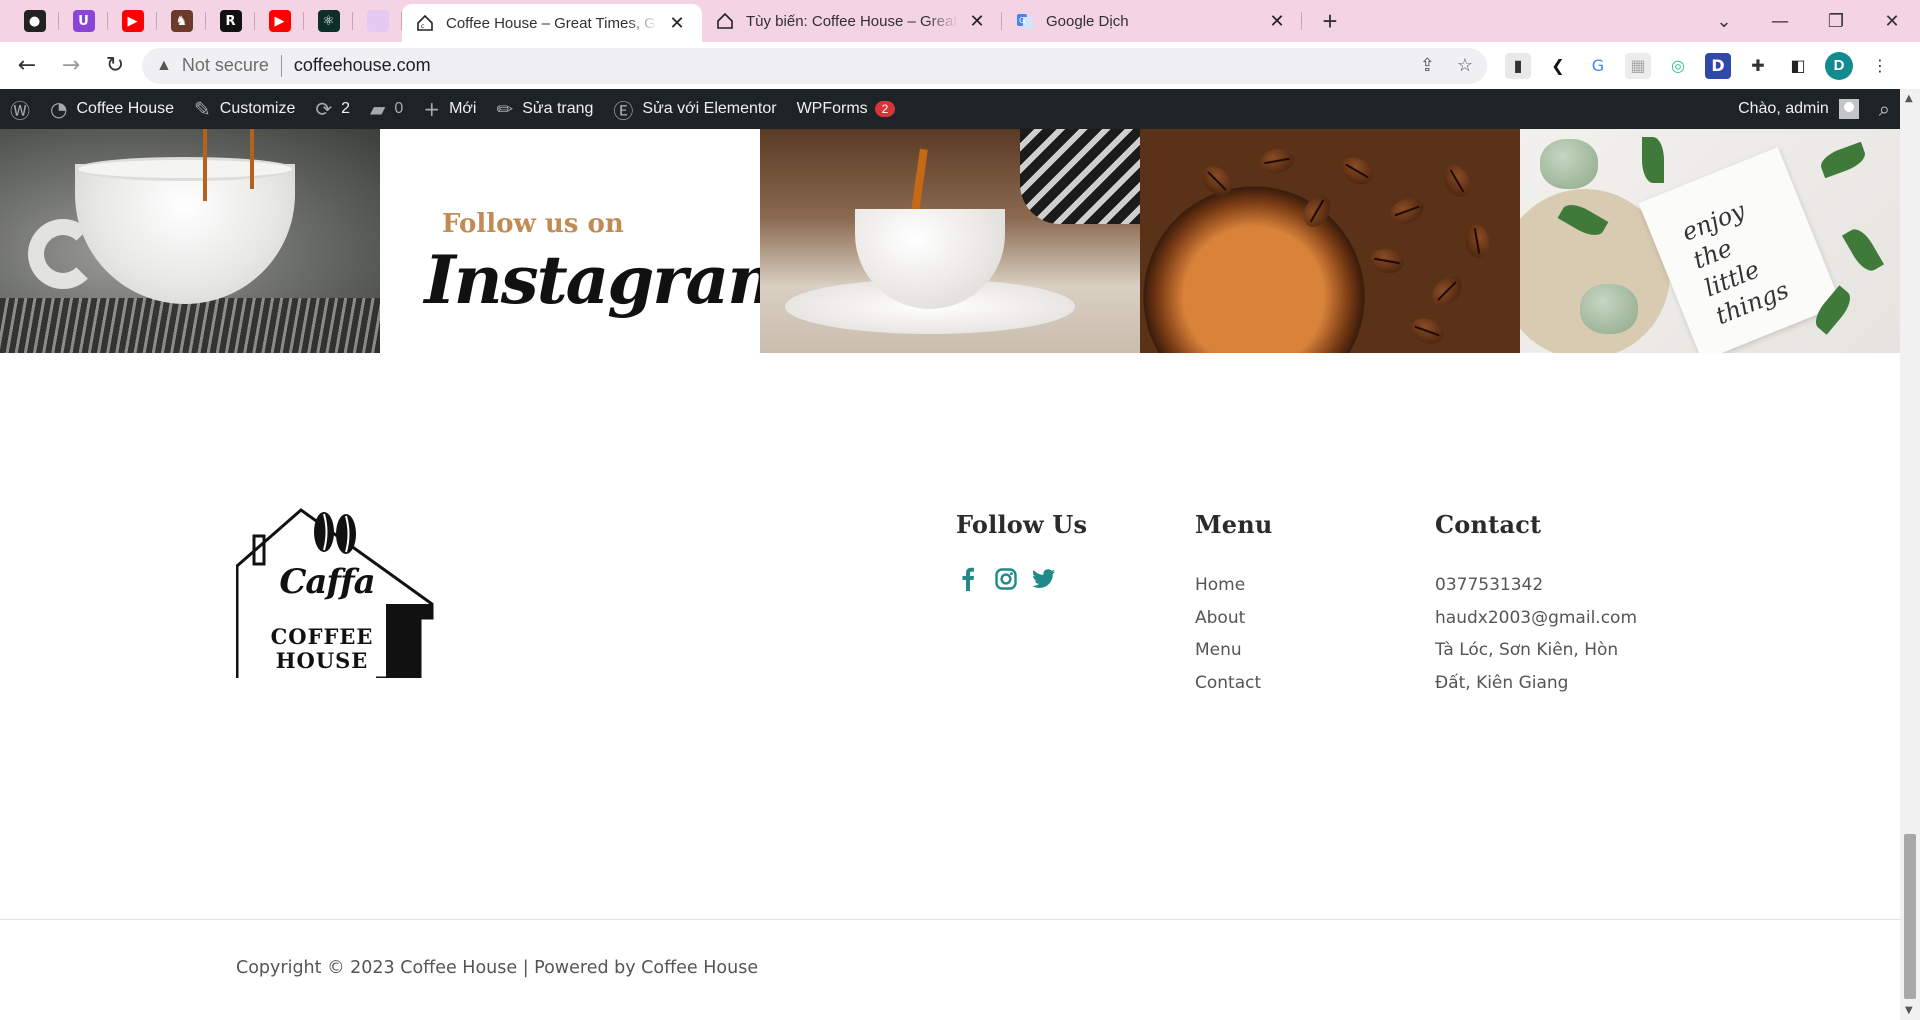  I want to click on footer-menu-column: Menu Home About Menu Contact, so click(1234, 604).